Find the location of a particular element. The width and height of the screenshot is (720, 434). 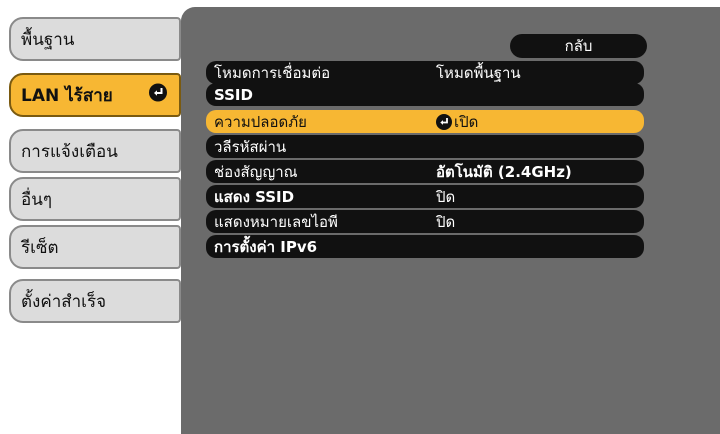

row-value-group: เปิด is located at coordinates (457, 122).